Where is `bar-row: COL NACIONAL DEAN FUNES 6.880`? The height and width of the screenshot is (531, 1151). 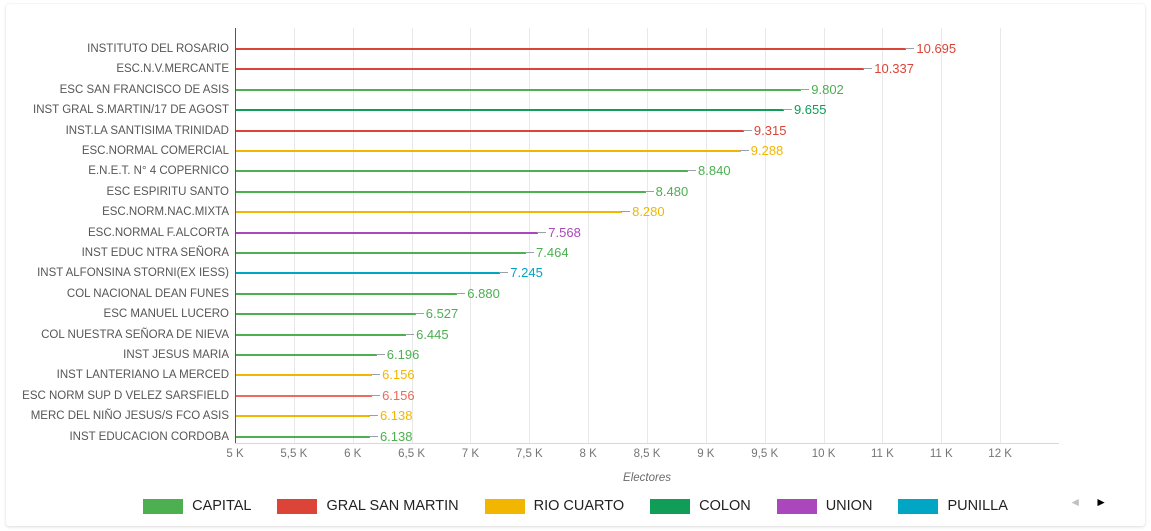 bar-row: COL NACIONAL DEAN FUNES 6.880 is located at coordinates (563, 294).